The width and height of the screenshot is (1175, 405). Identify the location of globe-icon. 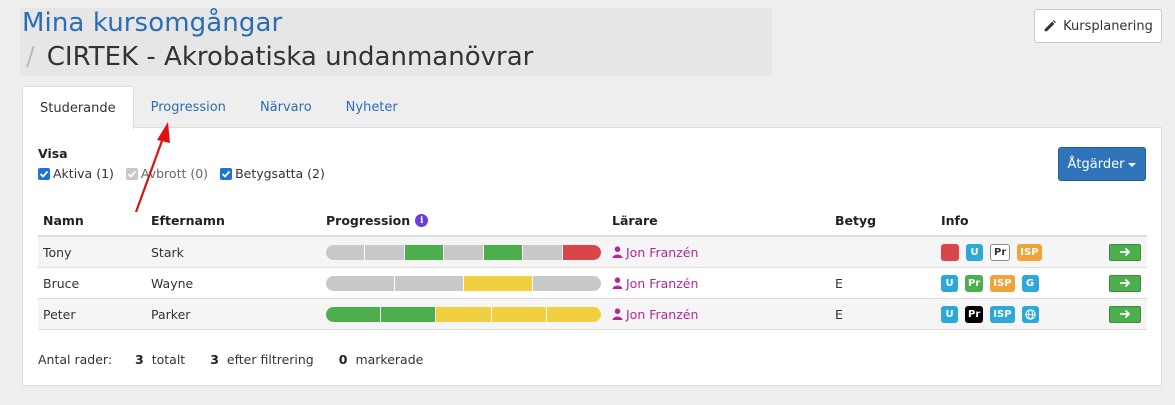
(1030, 314).